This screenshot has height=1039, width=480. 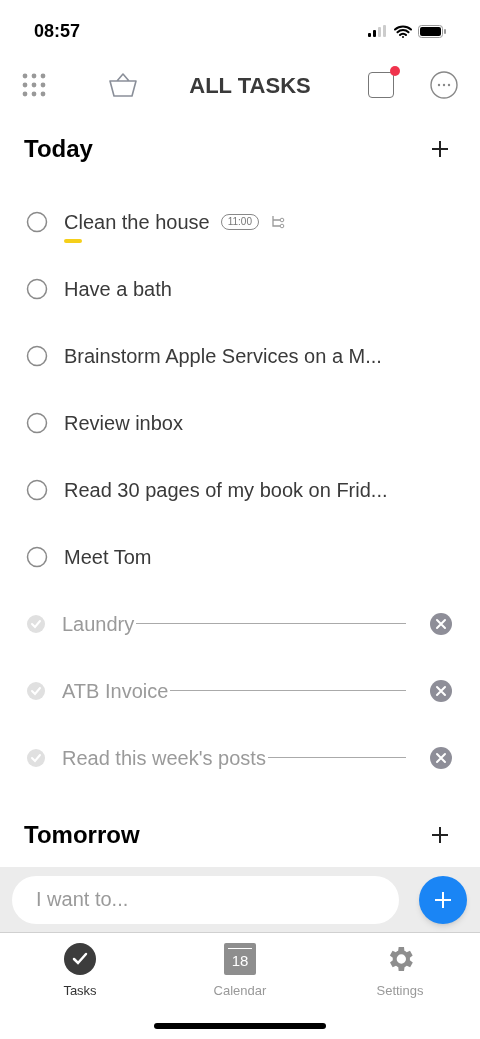 What do you see at coordinates (250, 85) in the screenshot?
I see `page-title: ALL TASKS` at bounding box center [250, 85].